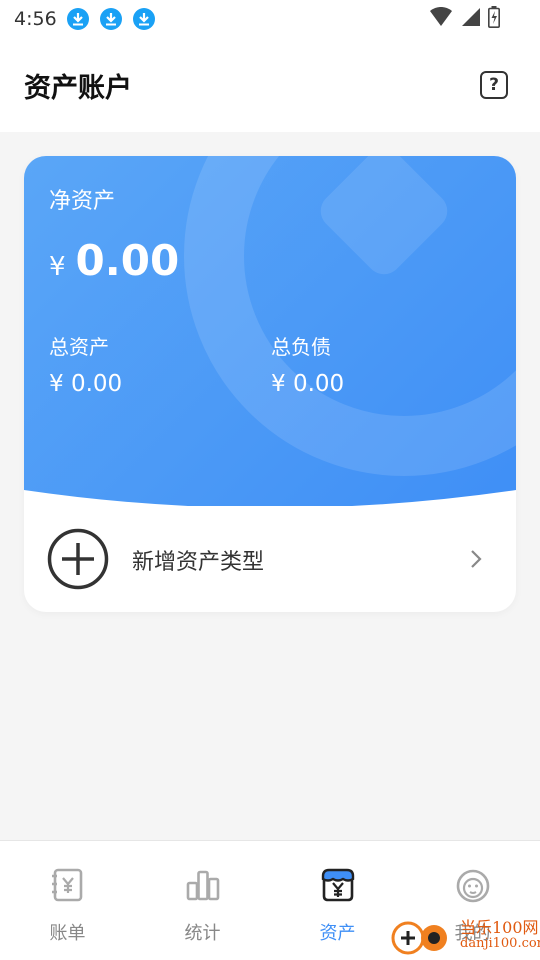  I want to click on watermark-logo, so click(419, 938).